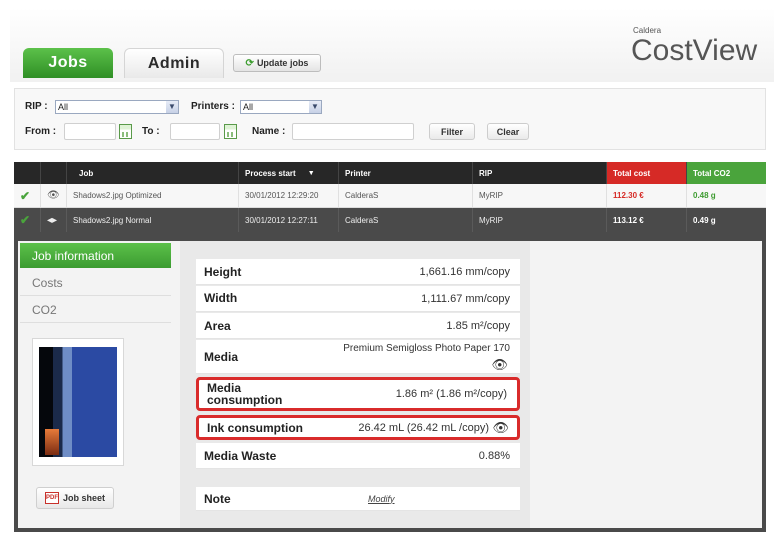 Image resolution: width=781 pixels, height=536 pixels. What do you see at coordinates (221, 356) in the screenshot?
I see `media-label: Media` at bounding box center [221, 356].